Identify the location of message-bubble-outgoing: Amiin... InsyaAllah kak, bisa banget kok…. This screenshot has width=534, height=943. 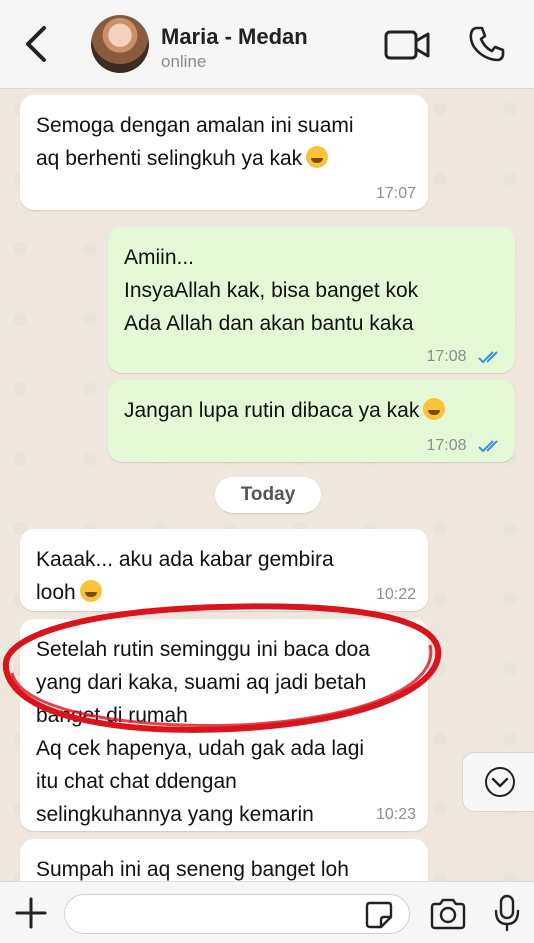
(311, 300).